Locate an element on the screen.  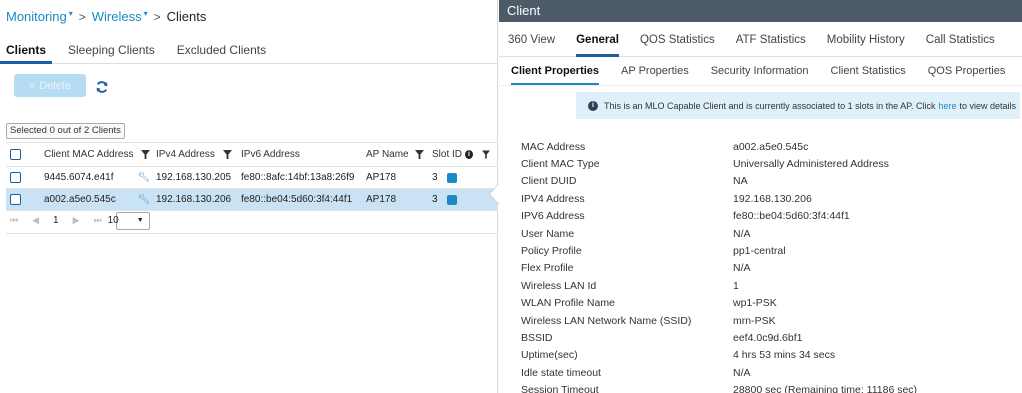
banner-link: here is located at coordinates (948, 106).